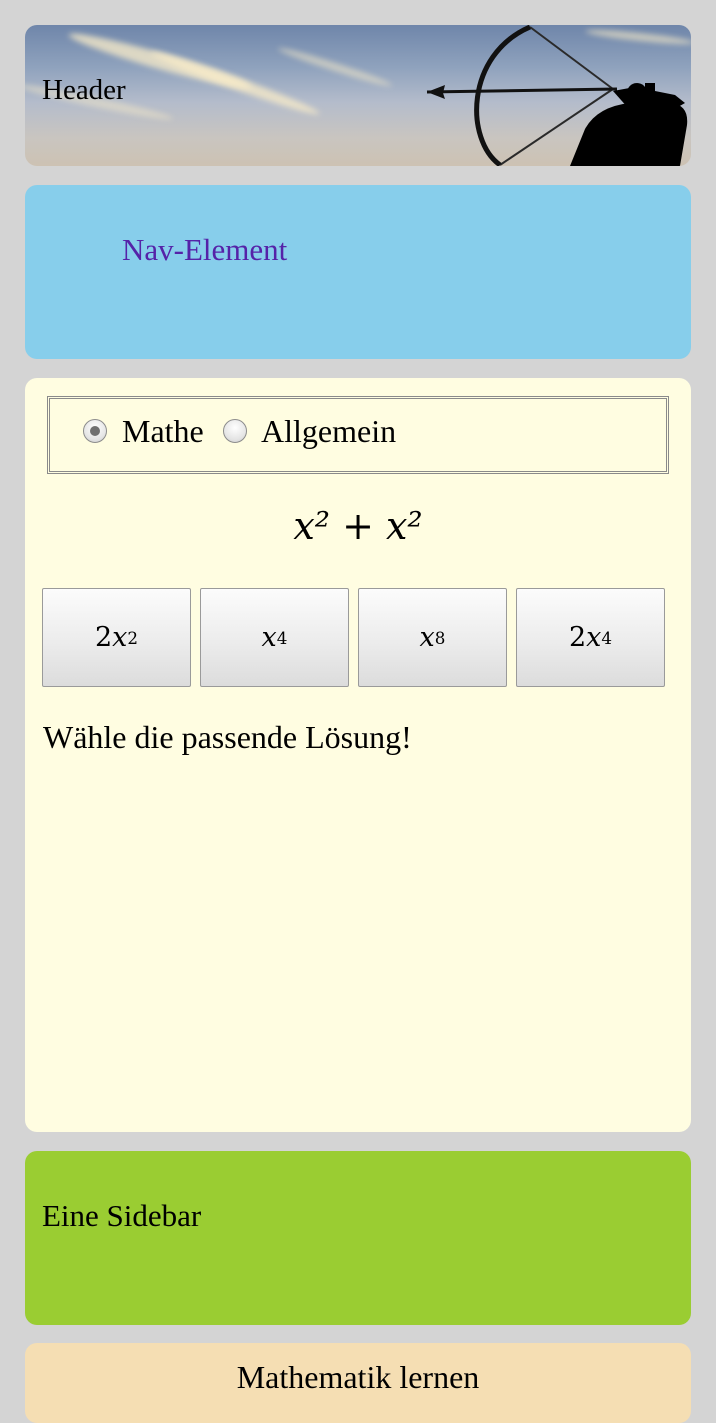 The image size is (716, 1423). What do you see at coordinates (227, 737) in the screenshot?
I see `instruction-text: Wähle die passende Lösung!` at bounding box center [227, 737].